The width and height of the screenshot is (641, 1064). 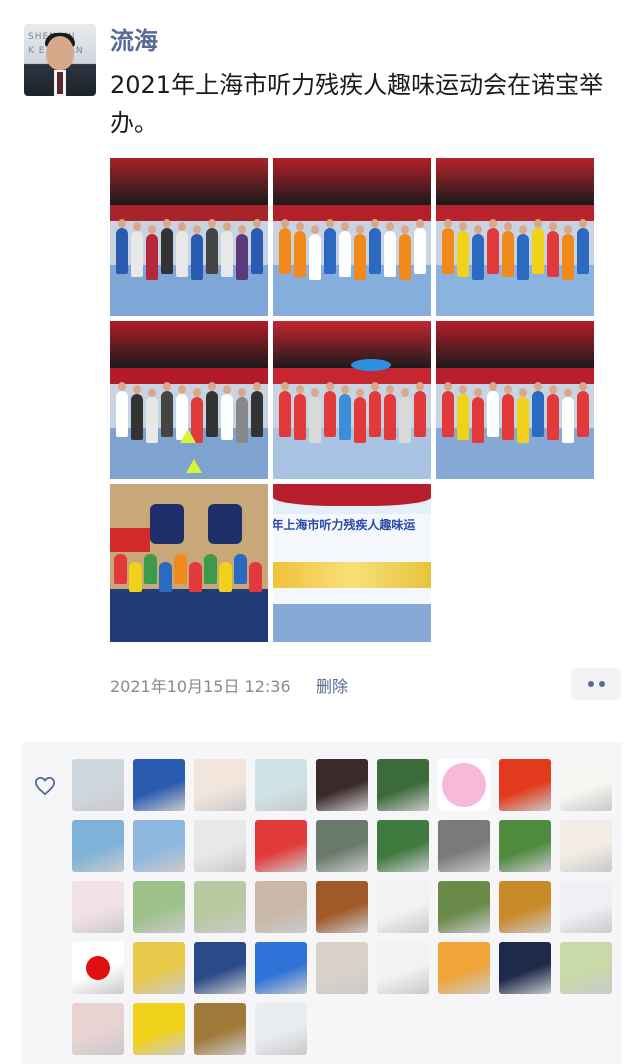 What do you see at coordinates (515, 237) in the screenshot?
I see `photo-shuttlecock-kick` at bounding box center [515, 237].